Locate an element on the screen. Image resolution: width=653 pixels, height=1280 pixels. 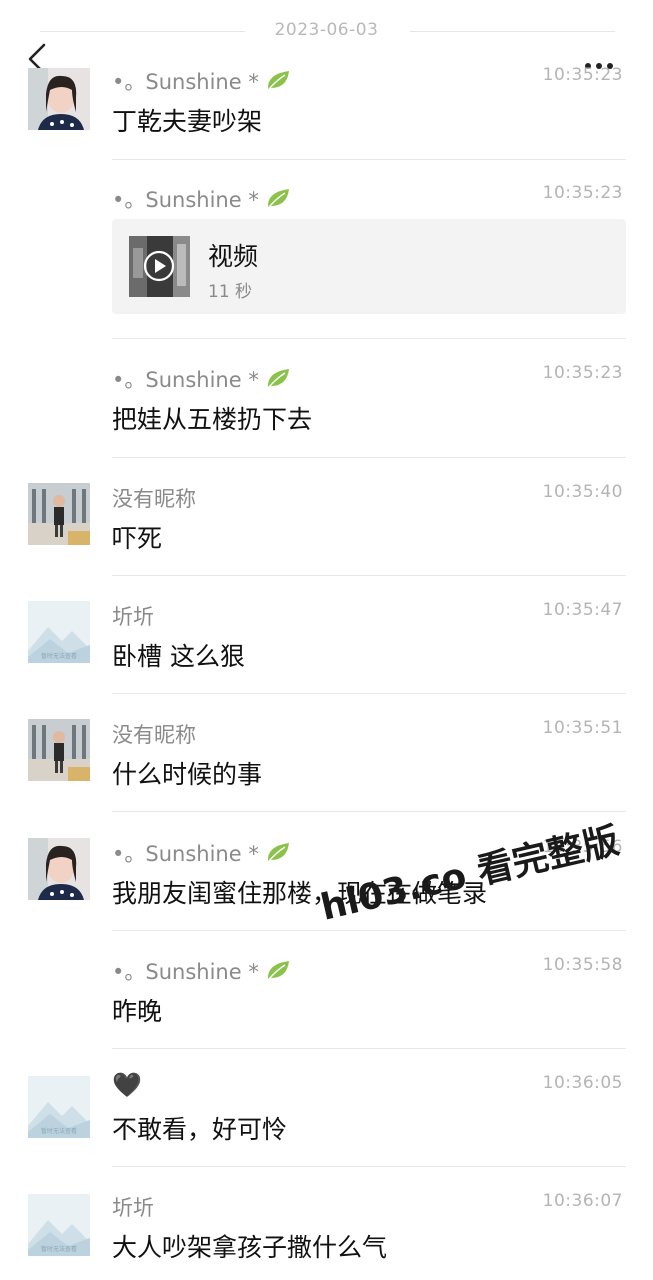
sender-name: 🖤 is located at coordinates (127, 1085).